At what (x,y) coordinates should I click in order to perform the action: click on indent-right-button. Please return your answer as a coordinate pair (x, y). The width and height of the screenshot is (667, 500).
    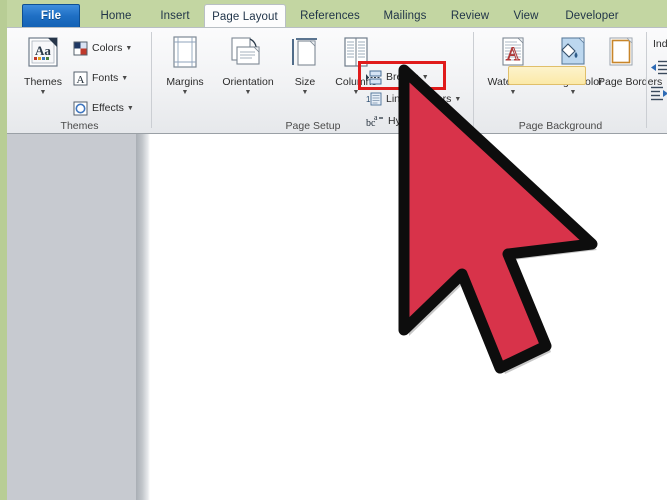
    Looking at the image, I should click on (659, 96).